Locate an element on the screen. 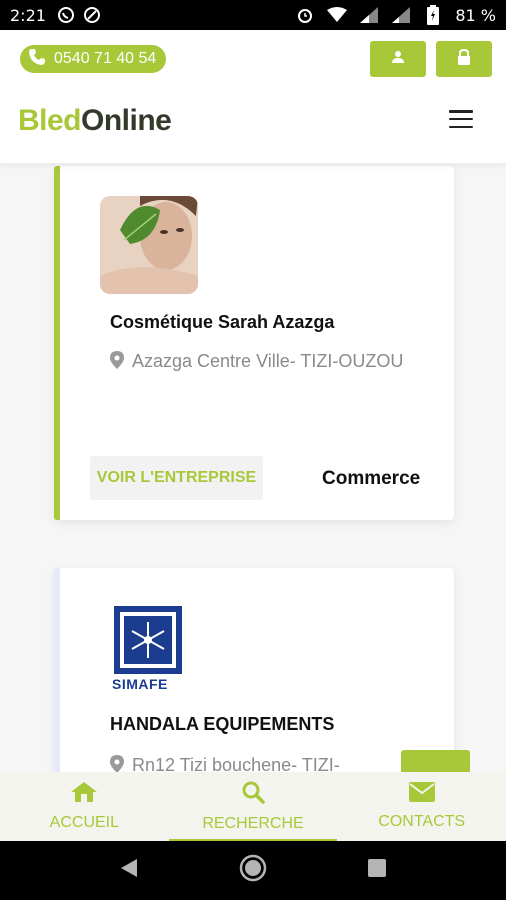 The height and width of the screenshot is (900, 506). back-icon is located at coordinates (129, 870).